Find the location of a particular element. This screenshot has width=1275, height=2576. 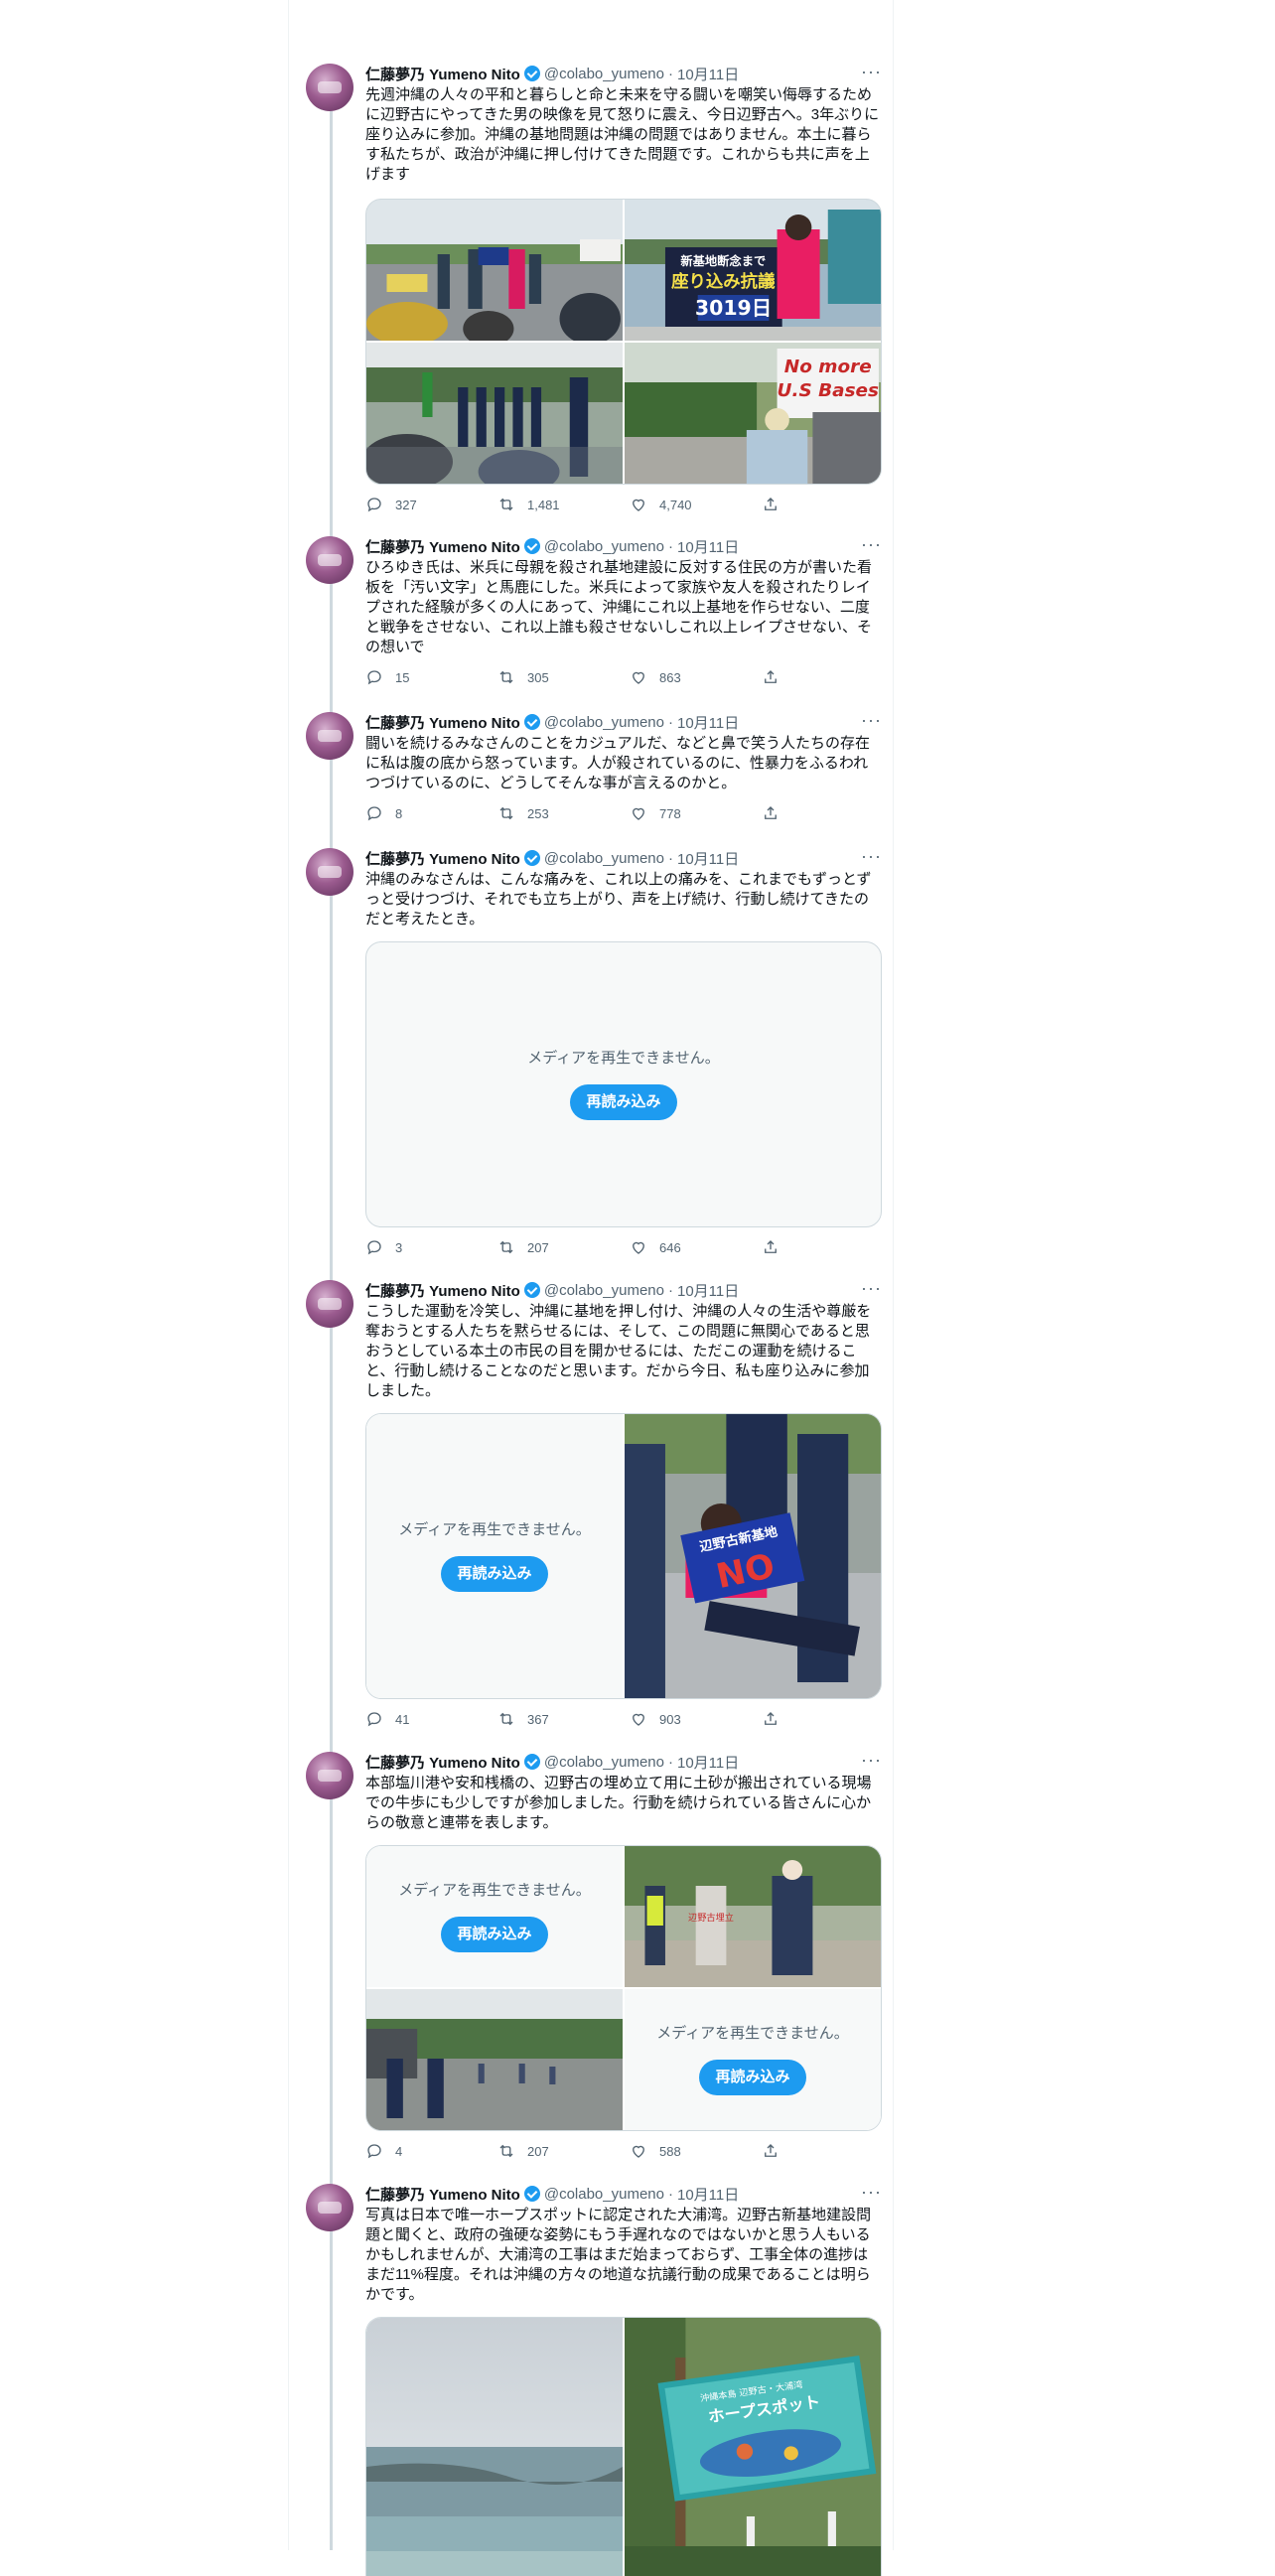

retweet-button: 1,481 is located at coordinates (563, 505).